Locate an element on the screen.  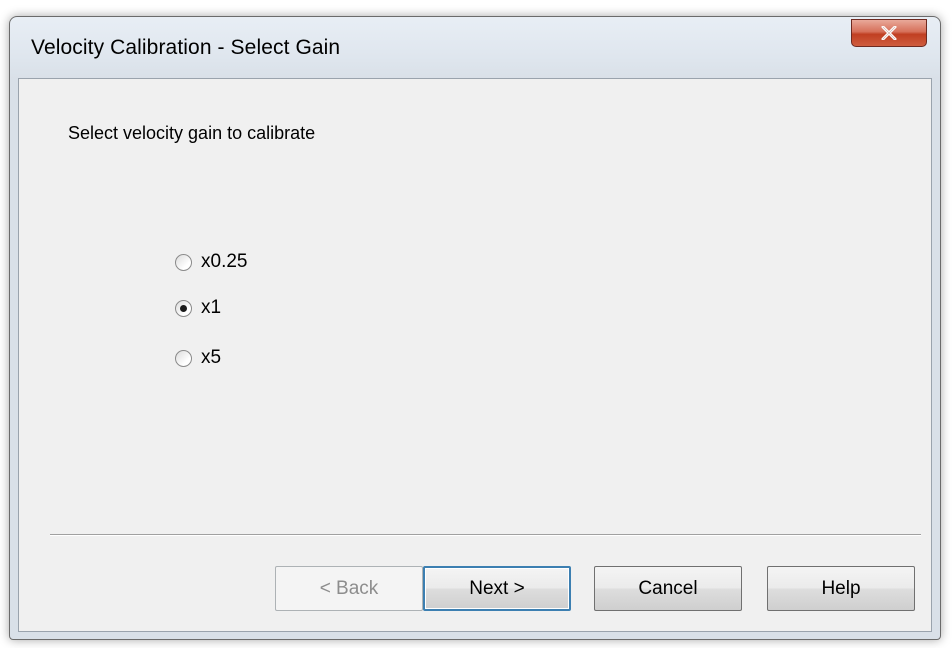
radio-gain-x0-25: x0.25 is located at coordinates (211, 262).